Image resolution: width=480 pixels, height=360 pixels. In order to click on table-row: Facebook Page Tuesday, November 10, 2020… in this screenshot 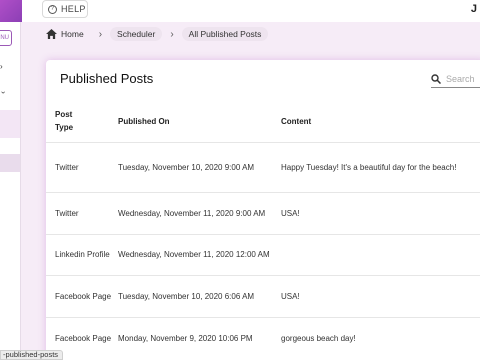, I will do `click(263, 295)`.